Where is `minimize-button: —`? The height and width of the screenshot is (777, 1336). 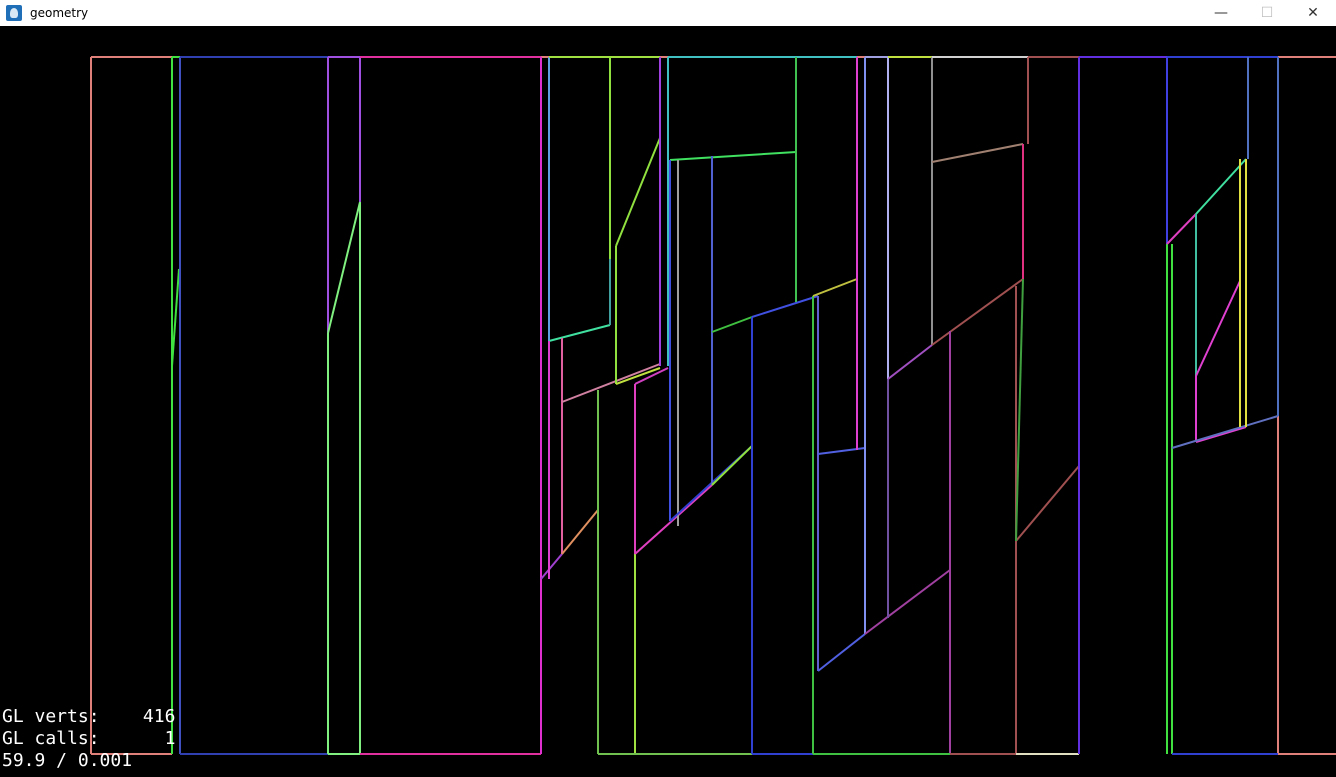
minimize-button: — is located at coordinates (1221, 13).